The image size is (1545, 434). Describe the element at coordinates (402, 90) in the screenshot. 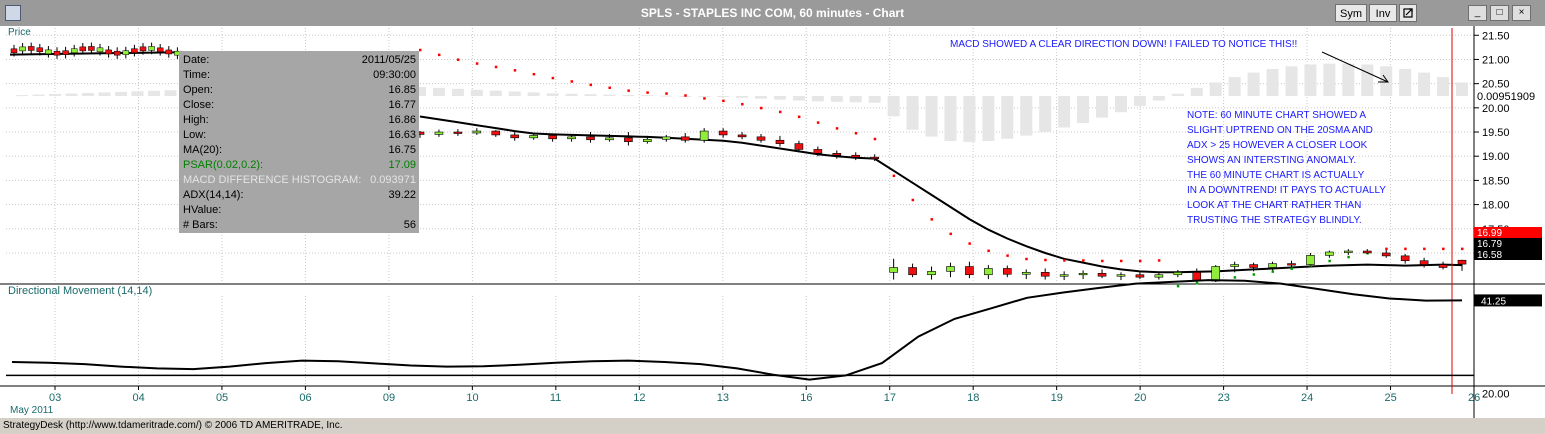

I see `data-row-value: 16.85` at that location.